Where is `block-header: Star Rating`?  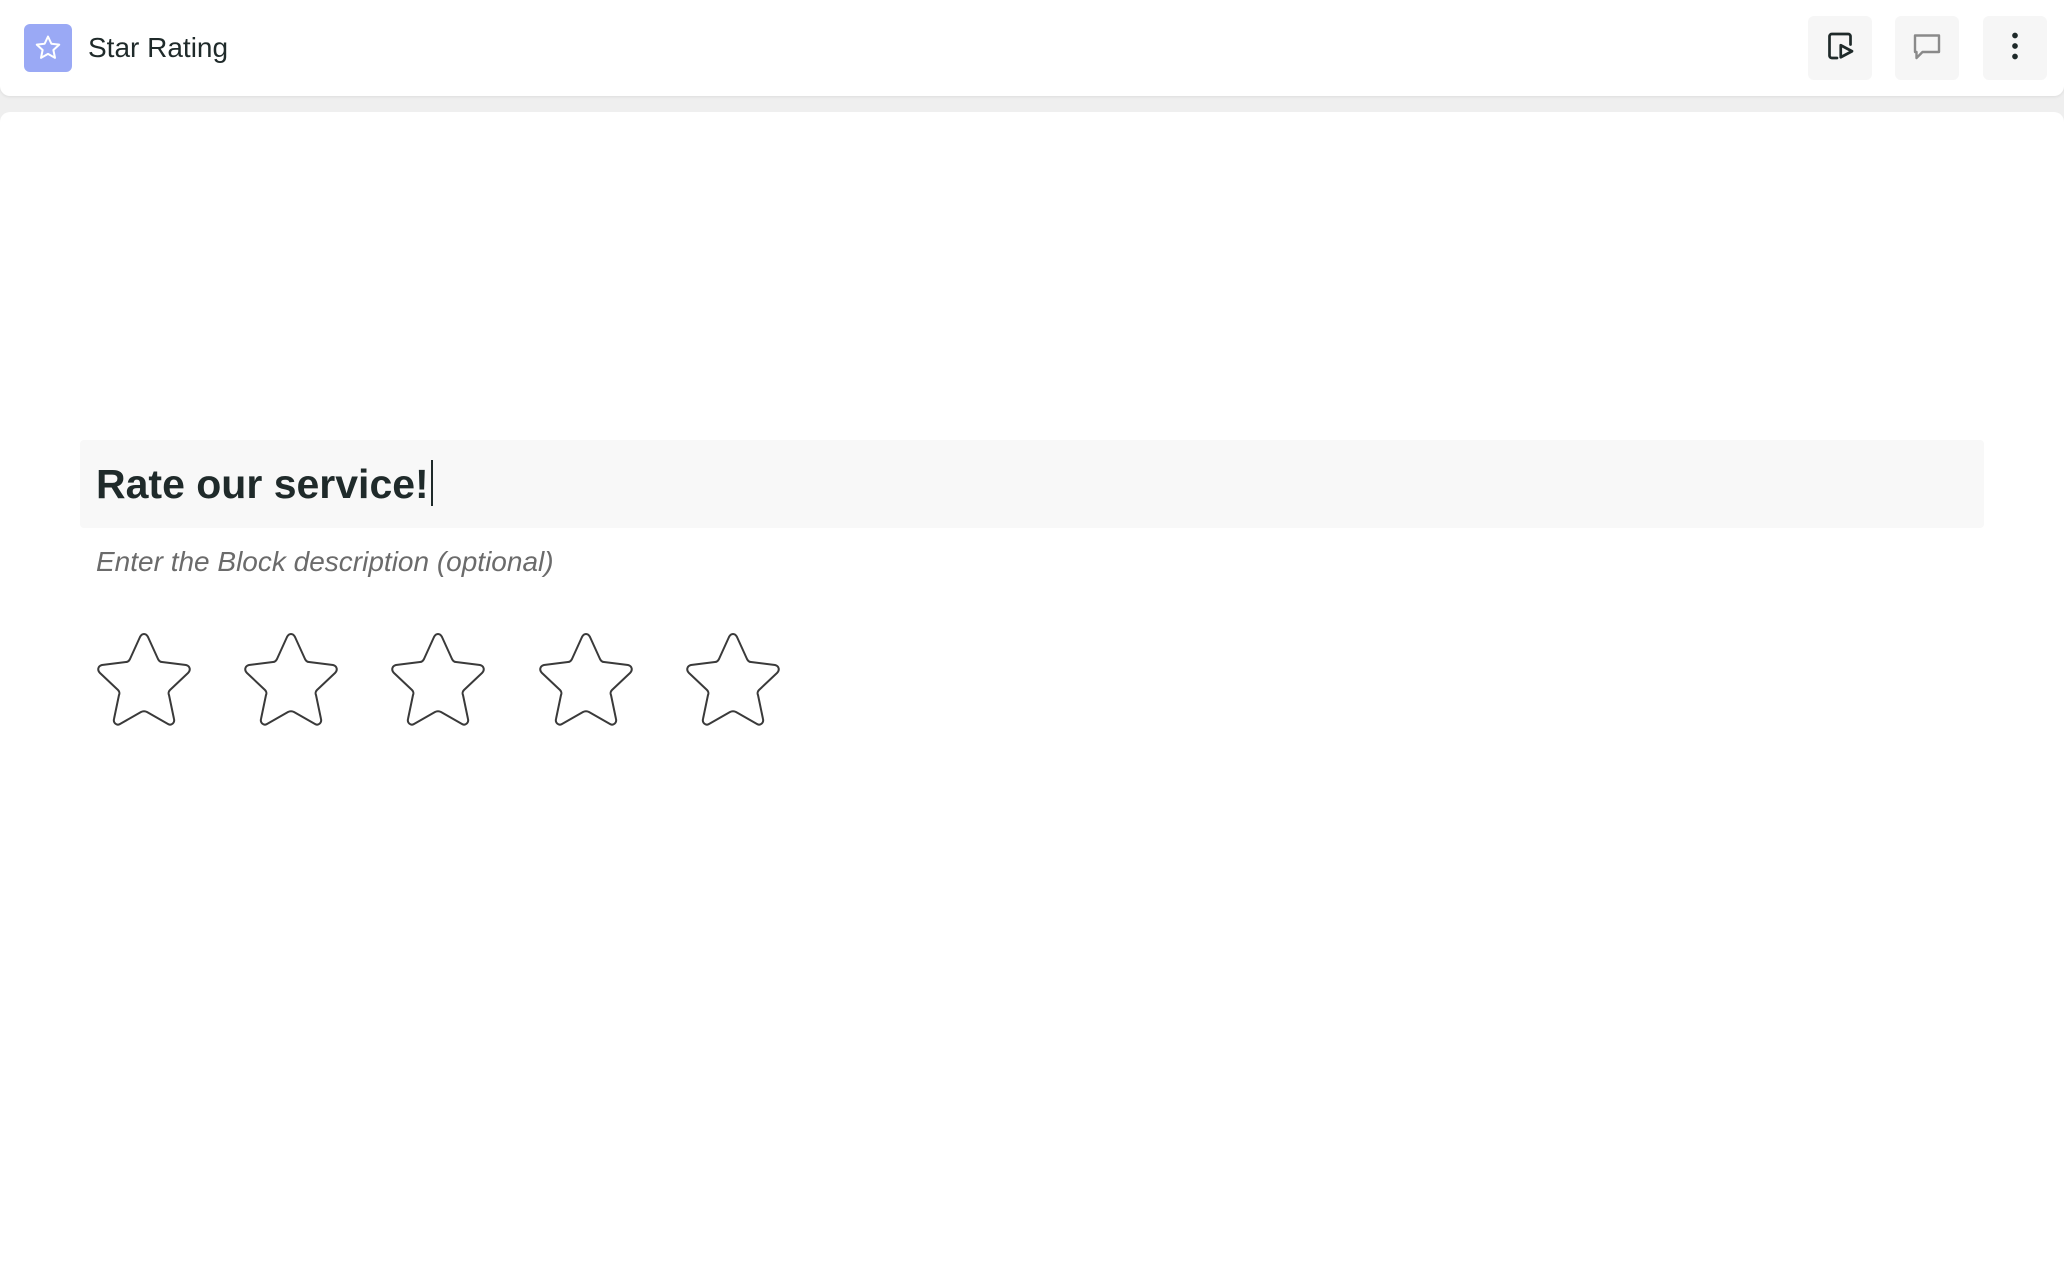
block-header: Star Rating is located at coordinates (1032, 48).